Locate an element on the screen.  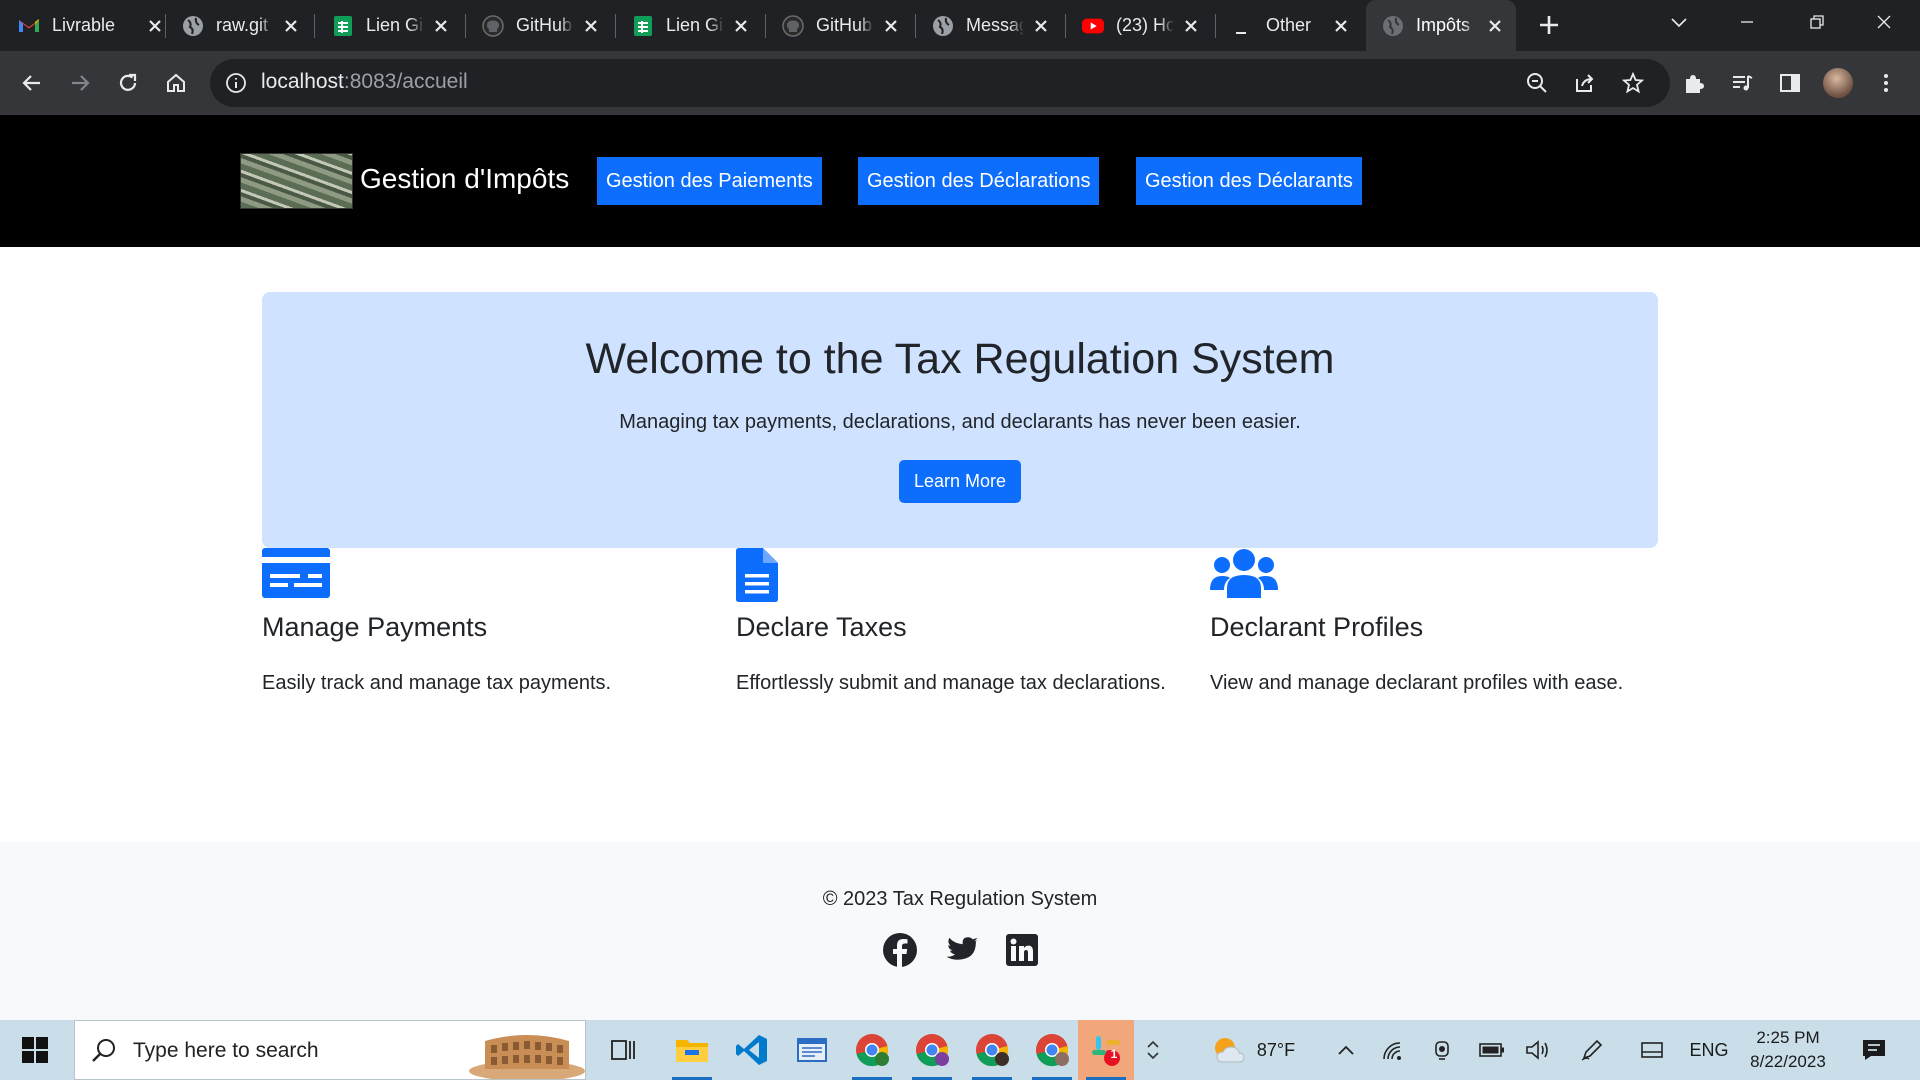
linkedin-icon is located at coordinates (1022, 950).